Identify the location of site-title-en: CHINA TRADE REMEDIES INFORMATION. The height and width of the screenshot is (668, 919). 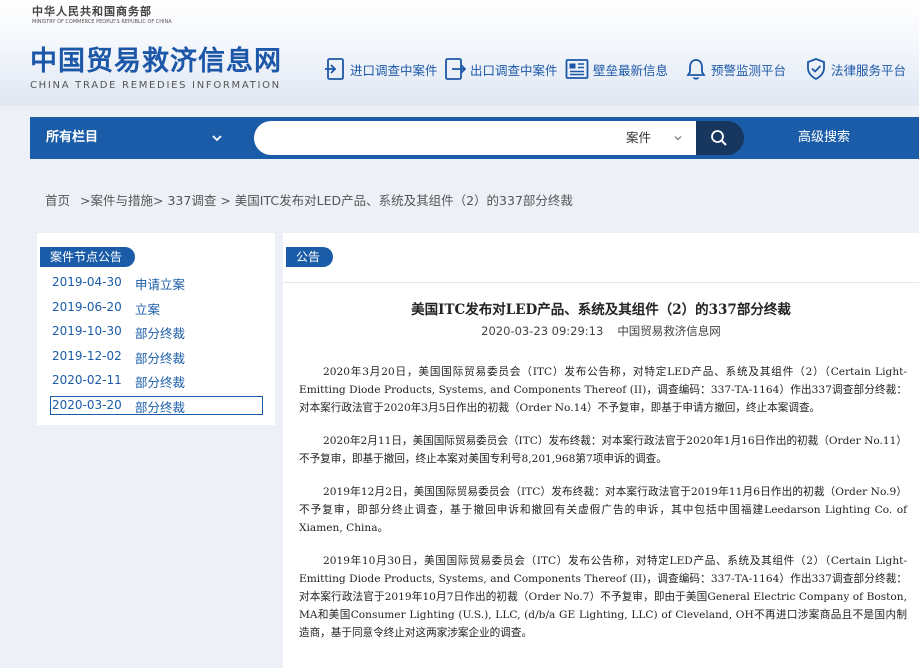
(155, 85).